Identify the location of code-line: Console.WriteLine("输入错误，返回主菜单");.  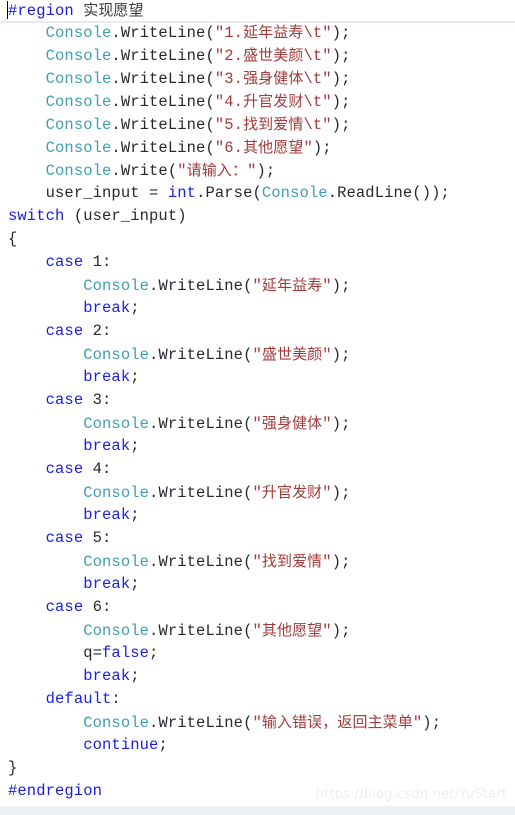
(257, 722).